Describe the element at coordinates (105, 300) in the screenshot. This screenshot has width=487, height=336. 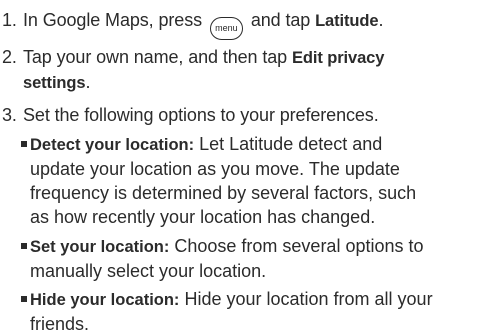
I see `option-3-title: Hide your location:` at that location.